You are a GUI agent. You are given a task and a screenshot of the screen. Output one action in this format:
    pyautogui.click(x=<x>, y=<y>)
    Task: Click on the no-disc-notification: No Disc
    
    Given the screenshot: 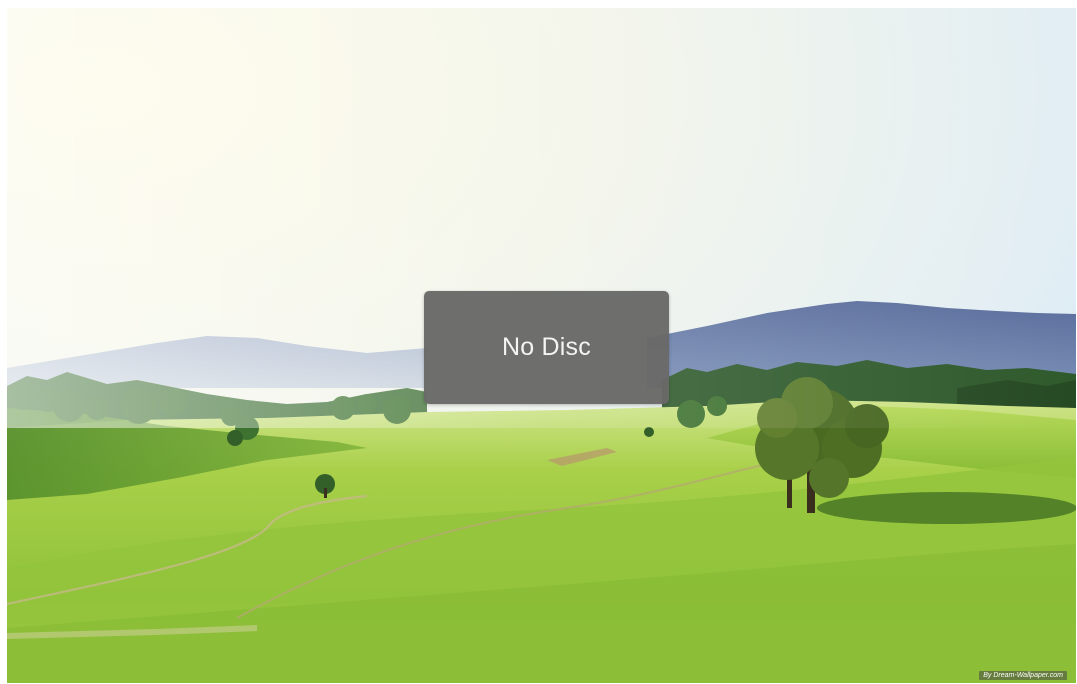 What is the action you would take?
    pyautogui.click(x=546, y=347)
    